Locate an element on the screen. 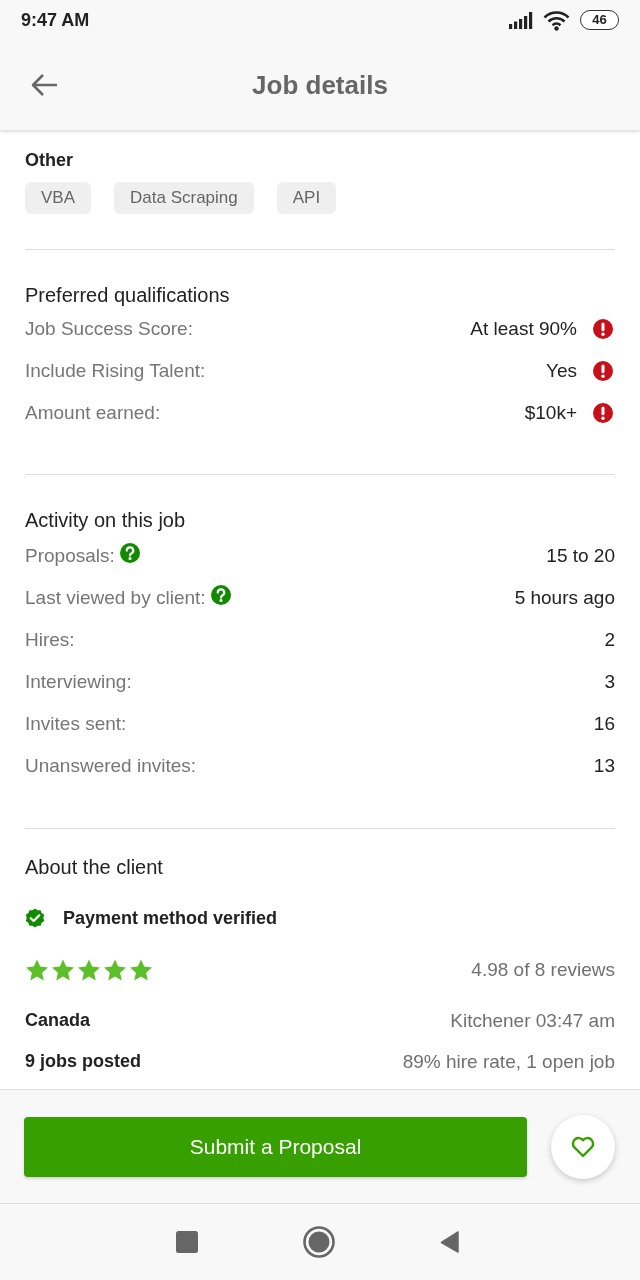 The width and height of the screenshot is (640, 1280). skill-tag: Data Scraping is located at coordinates (184, 198).